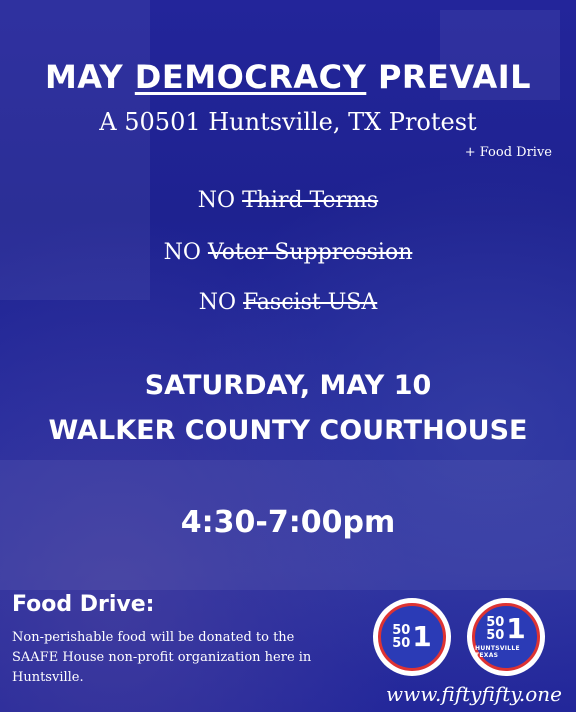 Image resolution: width=576 pixels, height=712 pixels. I want to click on 50501-logo-badge: 50 50 1, so click(412, 637).